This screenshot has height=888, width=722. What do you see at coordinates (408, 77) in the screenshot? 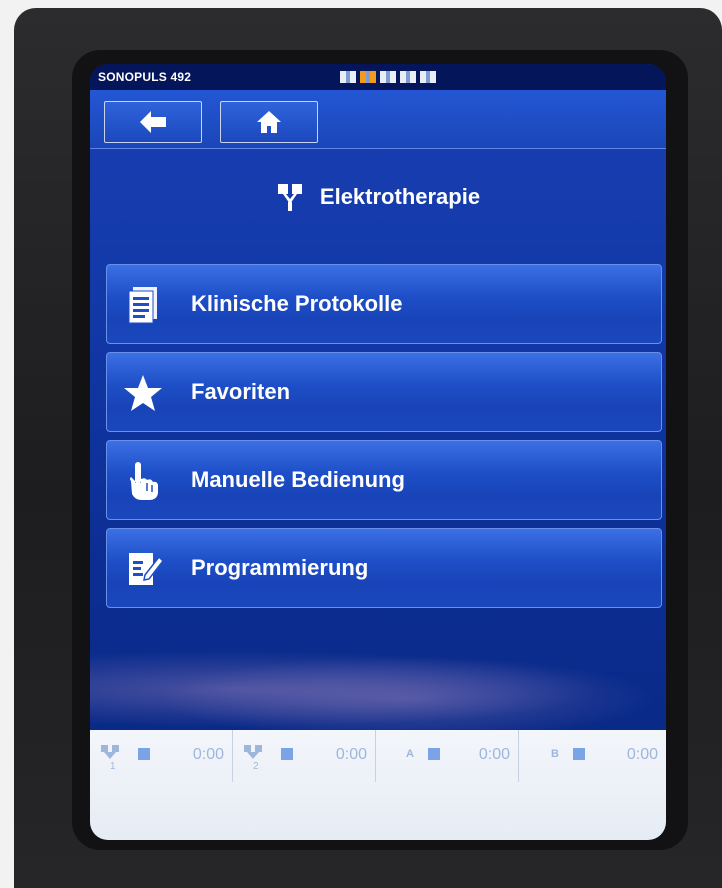
I see `channel-4-indicator` at bounding box center [408, 77].